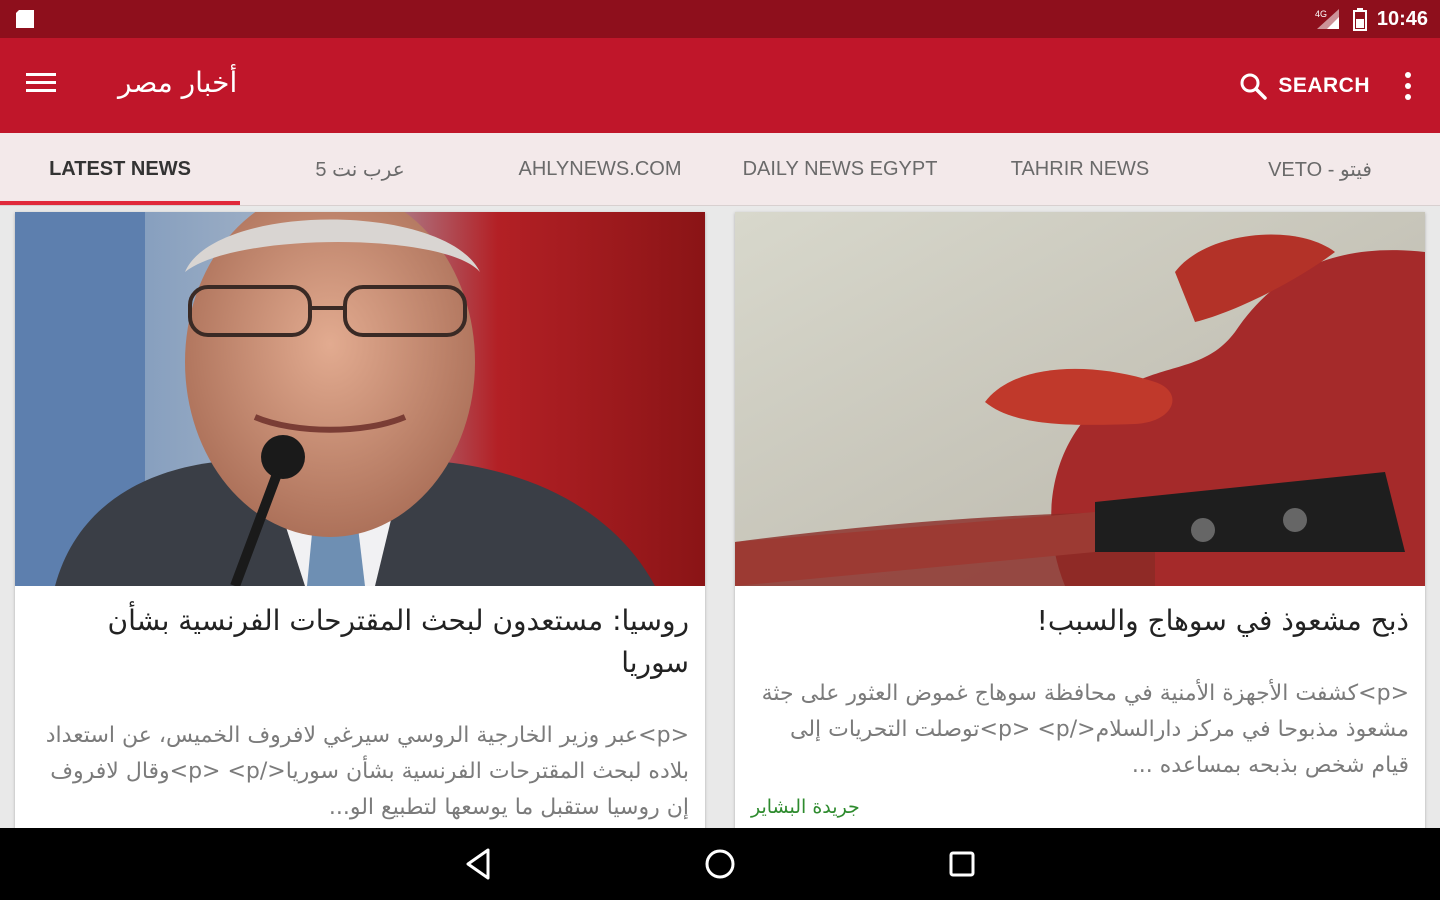  What do you see at coordinates (1402, 18) in the screenshot?
I see `status-time: 10:46` at bounding box center [1402, 18].